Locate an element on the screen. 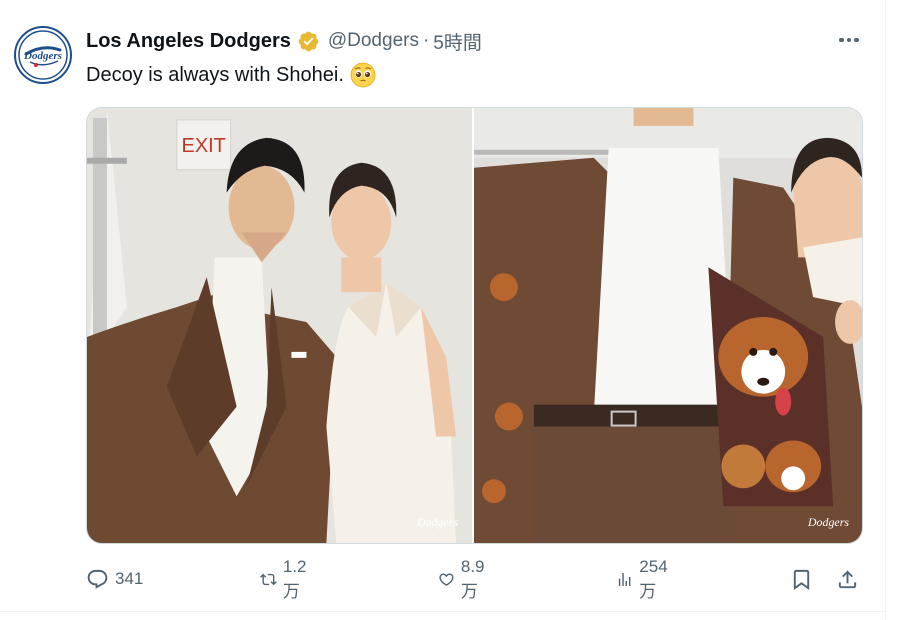  watermark-left: Dodgers is located at coordinates (437, 522).